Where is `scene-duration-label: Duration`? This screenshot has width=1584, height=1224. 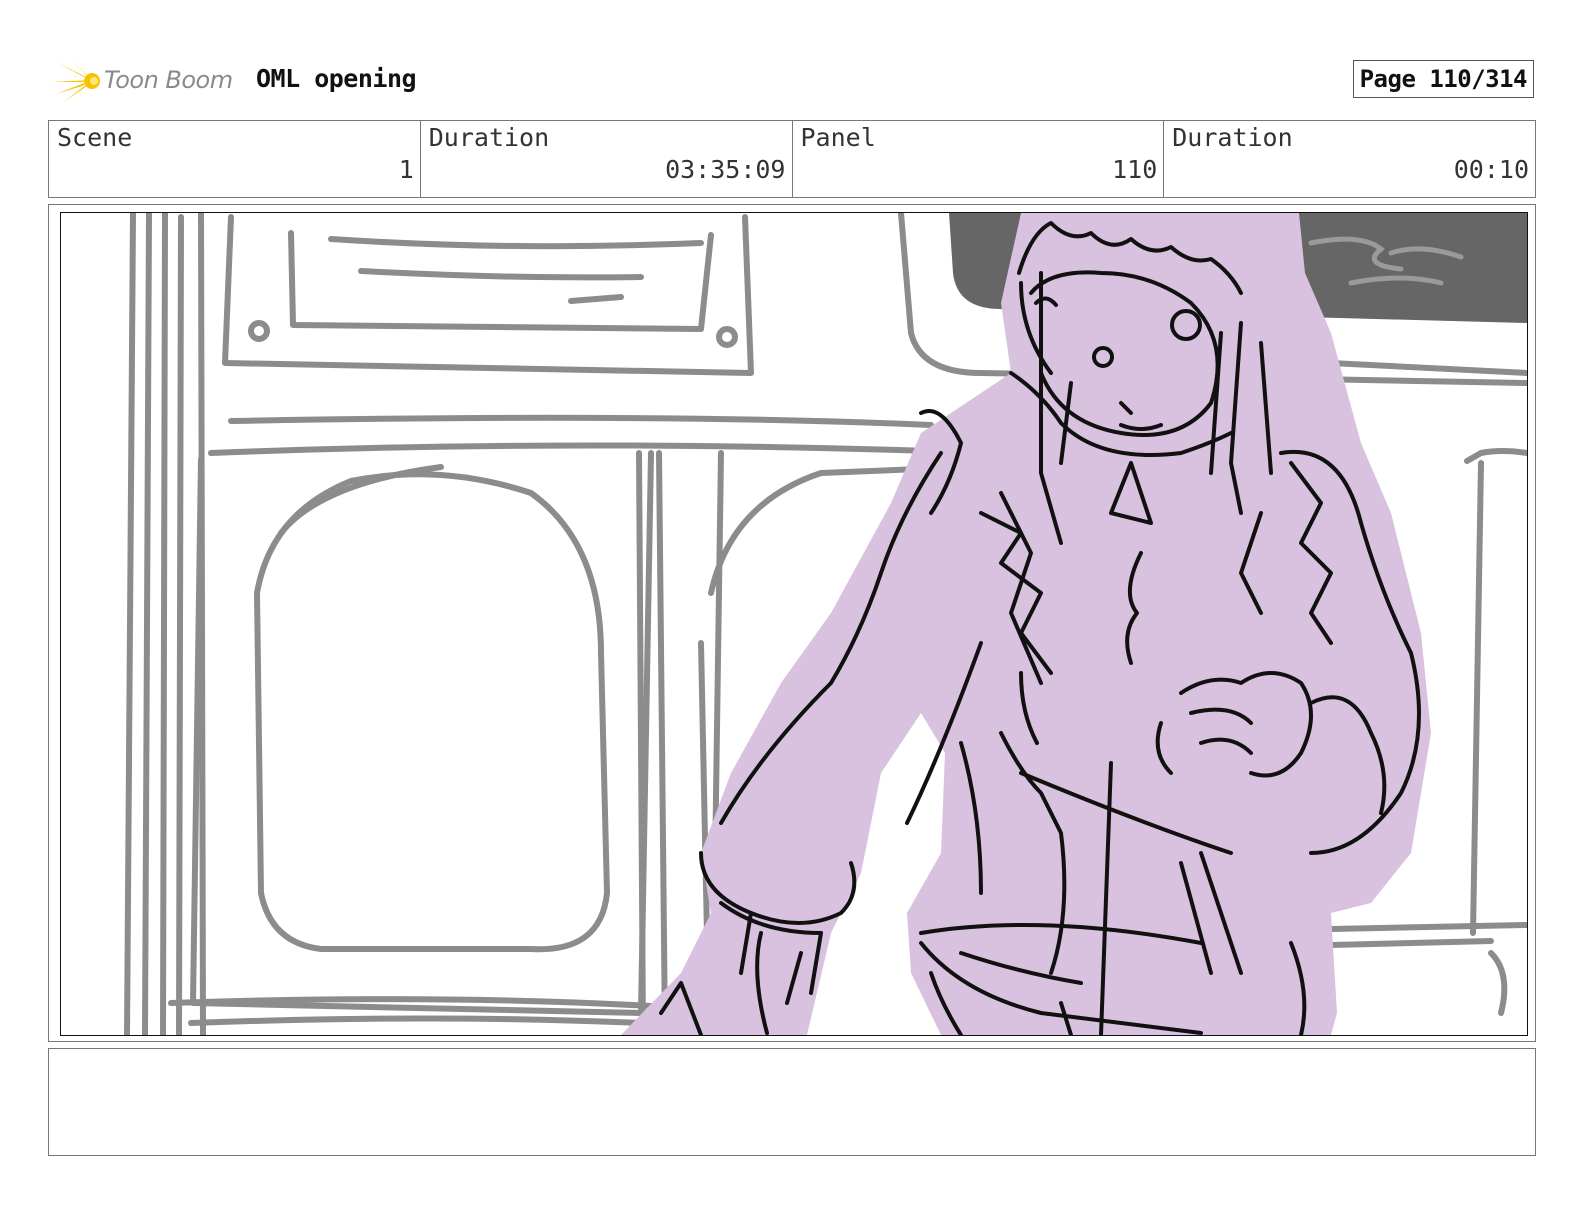 scene-duration-label: Duration is located at coordinates (489, 137).